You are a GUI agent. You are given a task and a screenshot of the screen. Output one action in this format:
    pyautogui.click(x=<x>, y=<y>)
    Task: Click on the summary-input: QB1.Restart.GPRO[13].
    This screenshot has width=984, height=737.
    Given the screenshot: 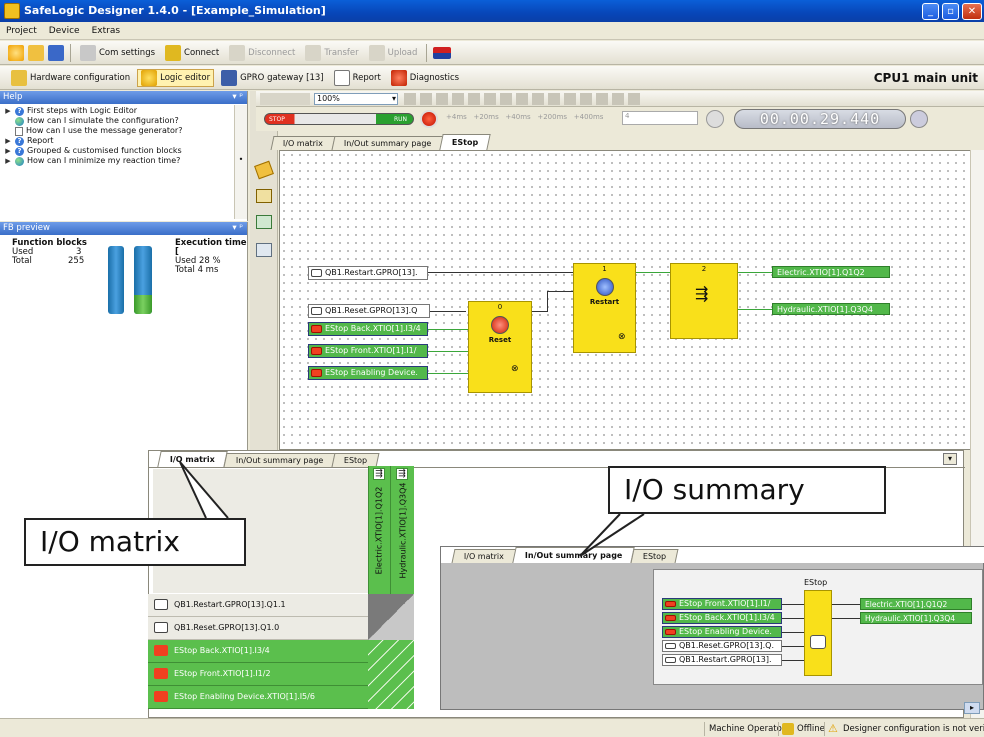 What is the action you would take?
    pyautogui.click(x=722, y=660)
    